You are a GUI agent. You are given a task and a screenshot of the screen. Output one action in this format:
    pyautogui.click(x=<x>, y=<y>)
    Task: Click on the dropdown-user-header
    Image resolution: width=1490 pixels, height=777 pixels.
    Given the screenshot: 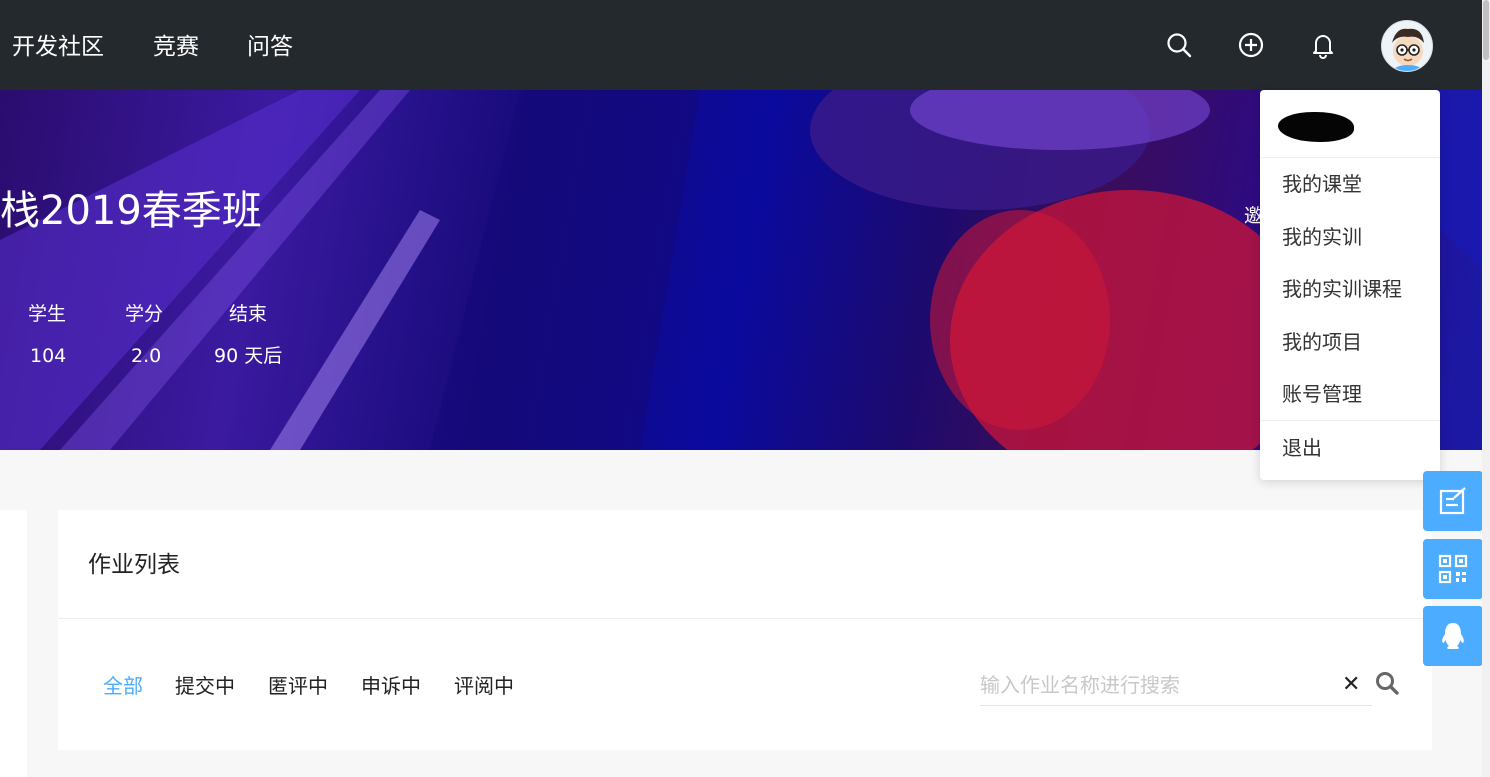 What is the action you would take?
    pyautogui.click(x=1350, y=124)
    